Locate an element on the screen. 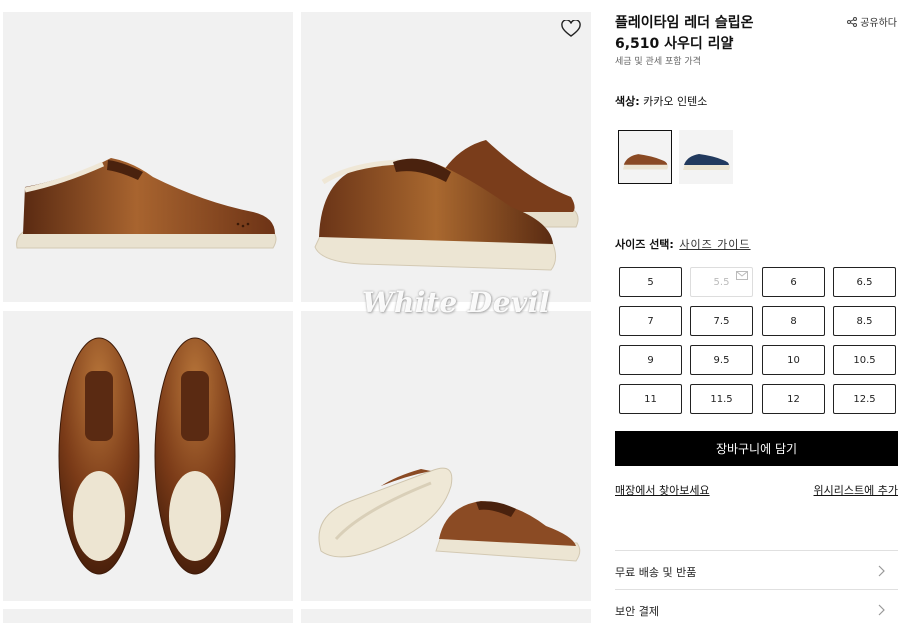 The image size is (900, 623). accordion-label: 무료 배송 및 반품 is located at coordinates (656, 572).